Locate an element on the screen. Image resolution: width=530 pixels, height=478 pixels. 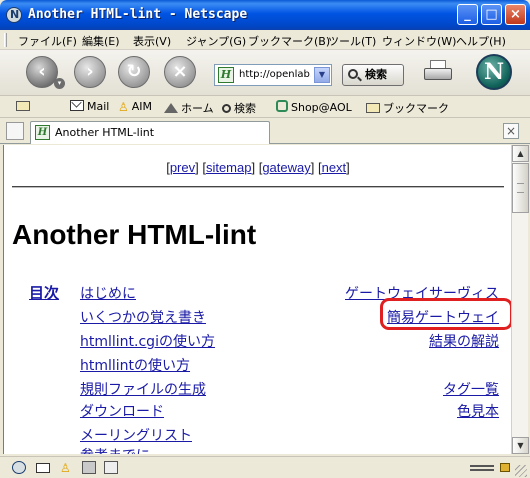
scroll-thumb is located at coordinates (520, 188).